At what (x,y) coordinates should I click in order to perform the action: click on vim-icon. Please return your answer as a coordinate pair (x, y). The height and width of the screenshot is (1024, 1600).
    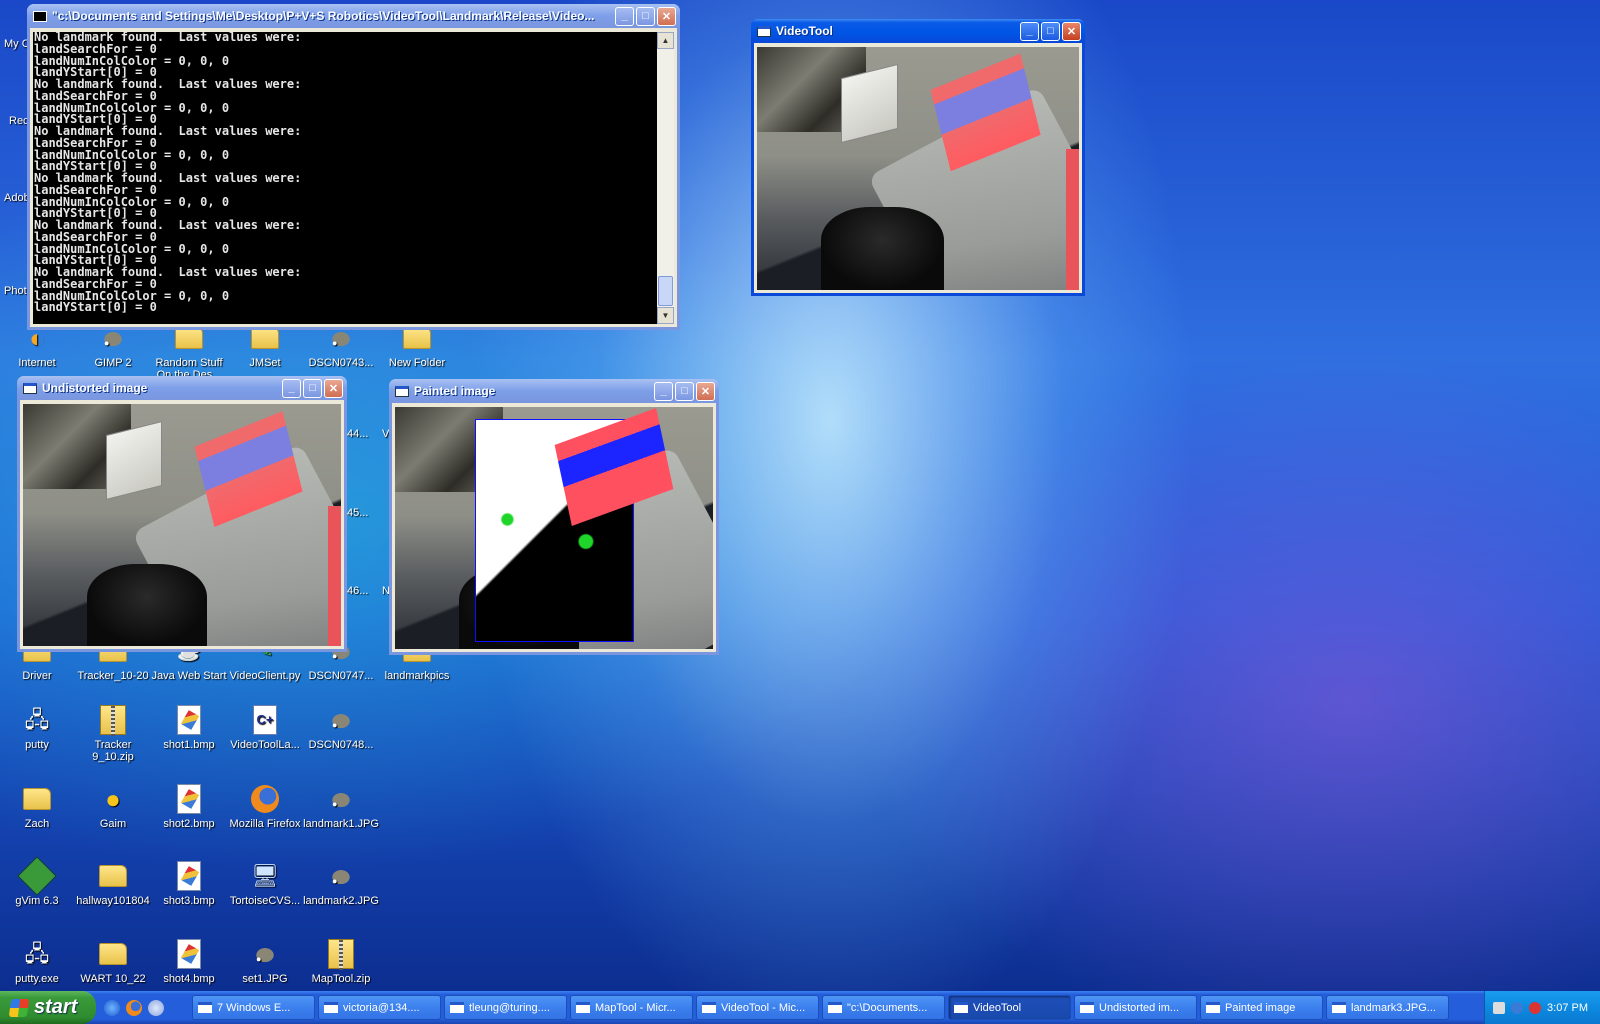
    Looking at the image, I should click on (37, 876).